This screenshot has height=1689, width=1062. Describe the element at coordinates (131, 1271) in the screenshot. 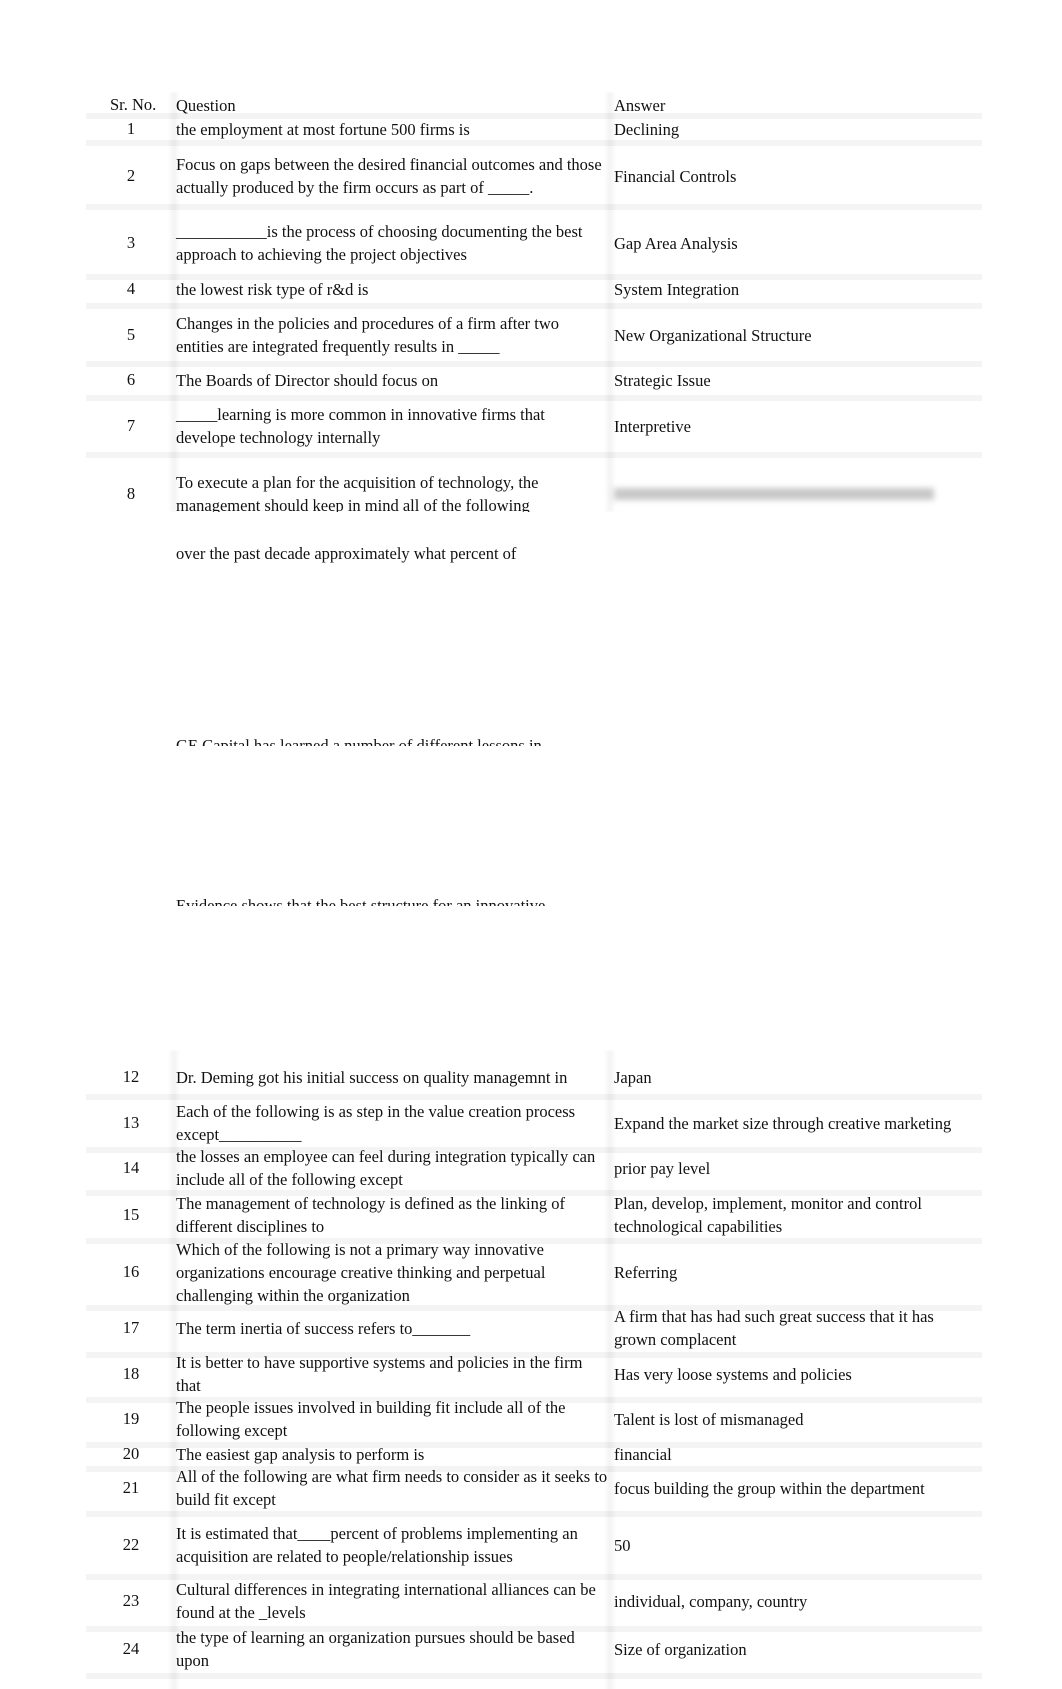

I see `sr-cell: 16` at that location.